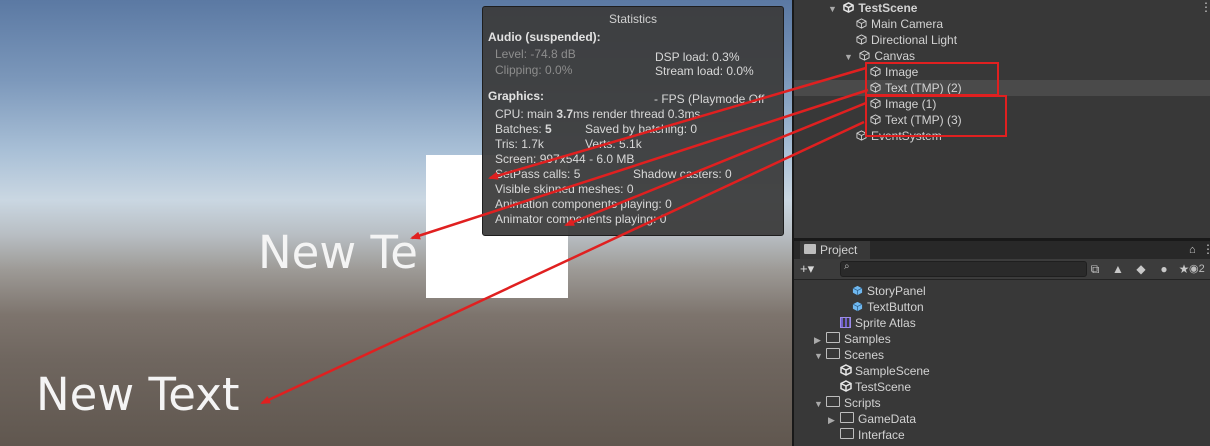 The image size is (1210, 446). What do you see at coordinates (613, 144) in the screenshot?
I see `verts-readout: Verts: 5.1k` at bounding box center [613, 144].